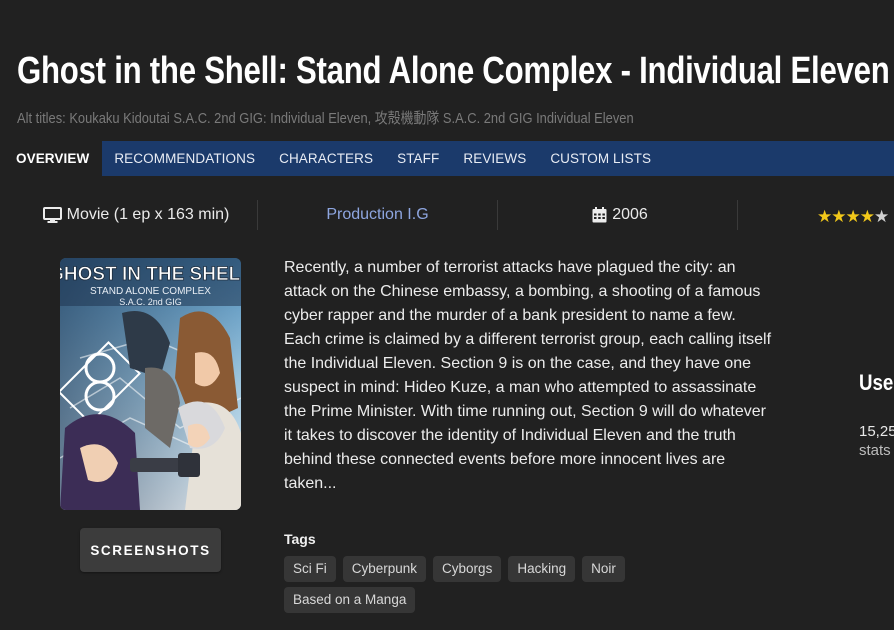  I want to click on monitor-icon, so click(52, 215).